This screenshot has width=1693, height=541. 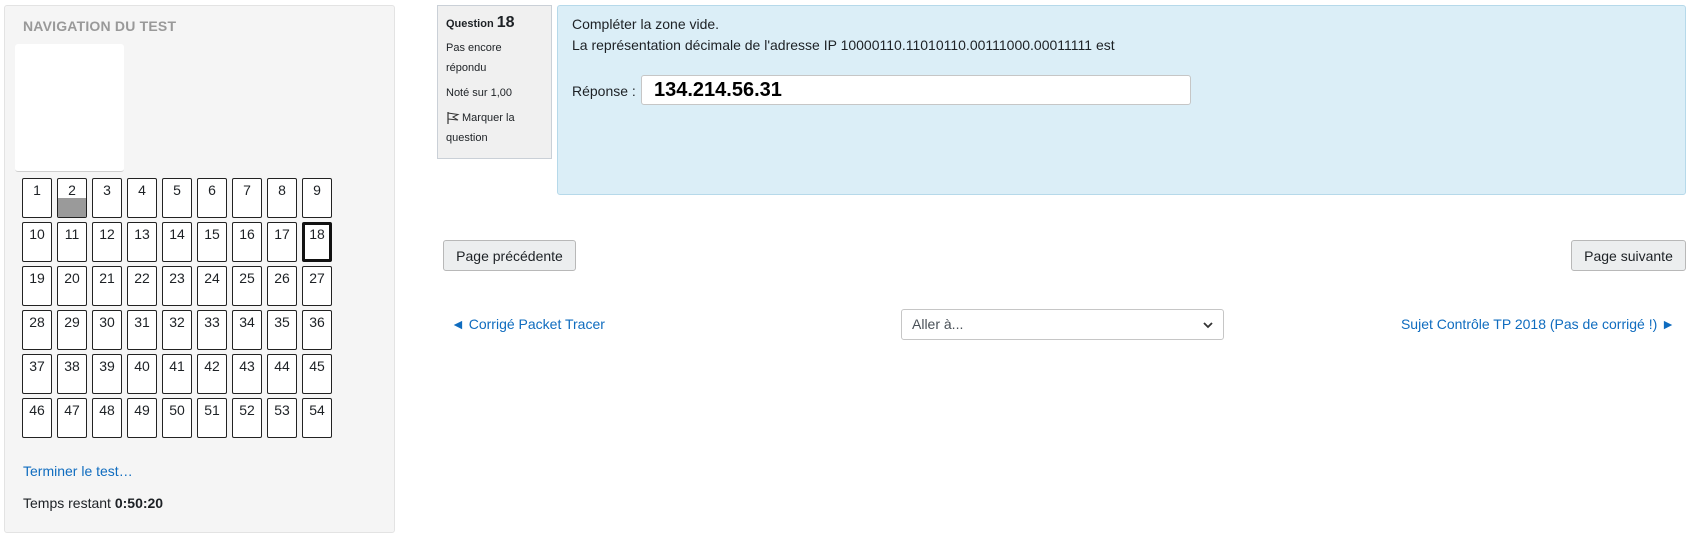 I want to click on time-remaining-label: Temps restant, so click(x=67, y=503).